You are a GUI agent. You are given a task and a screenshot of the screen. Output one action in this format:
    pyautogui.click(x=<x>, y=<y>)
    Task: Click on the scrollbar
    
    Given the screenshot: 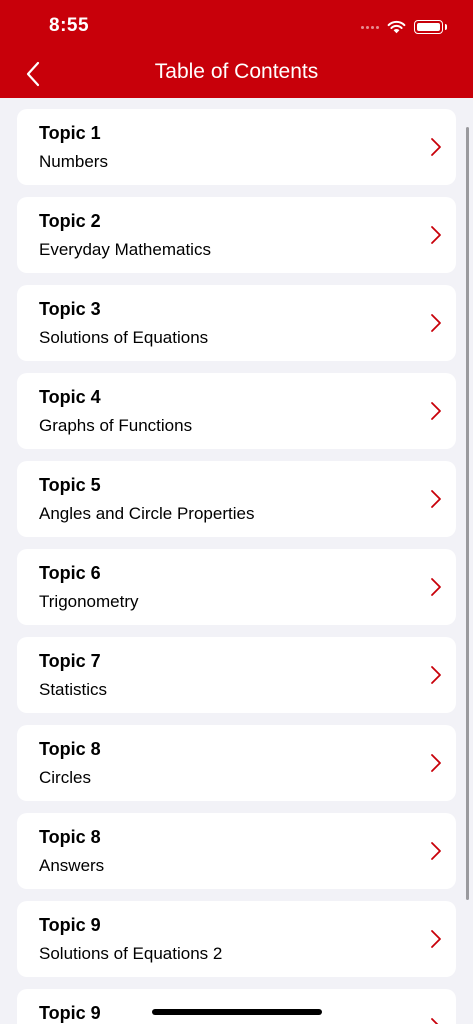 What is the action you would take?
    pyautogui.click(x=467, y=513)
    